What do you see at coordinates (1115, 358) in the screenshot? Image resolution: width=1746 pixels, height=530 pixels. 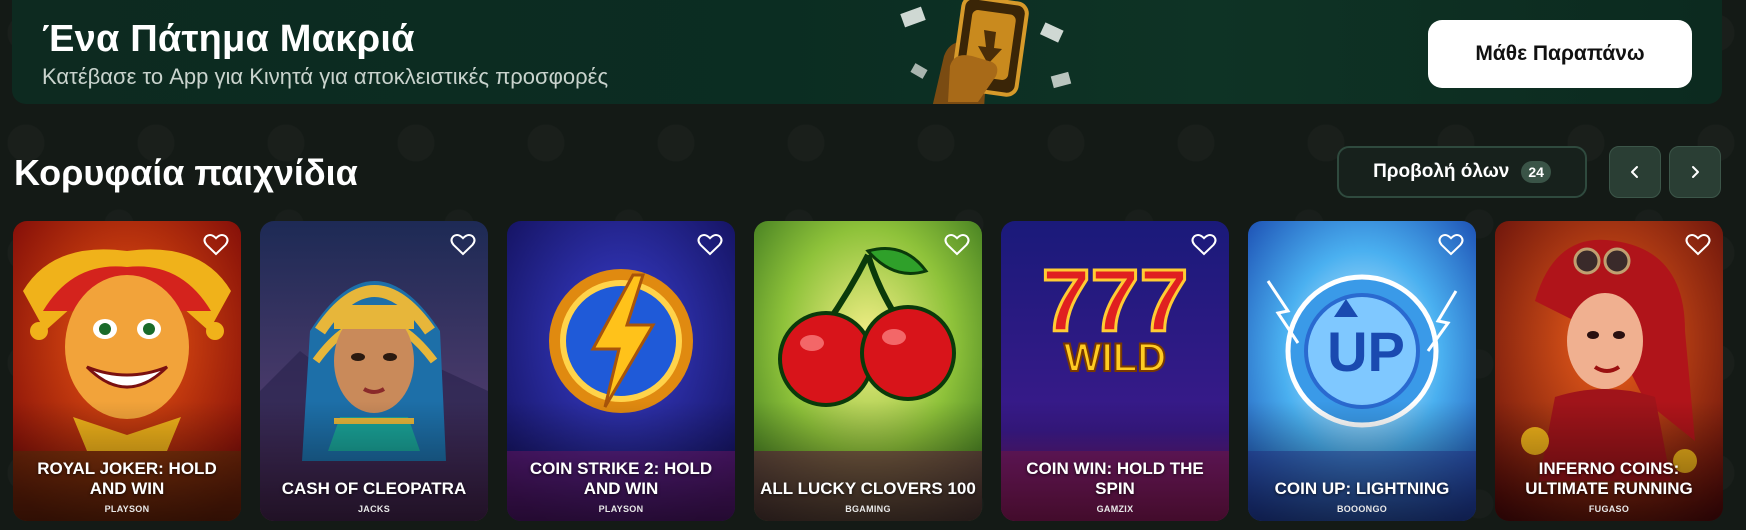 I see `svg-text: WILD` at bounding box center [1115, 358].